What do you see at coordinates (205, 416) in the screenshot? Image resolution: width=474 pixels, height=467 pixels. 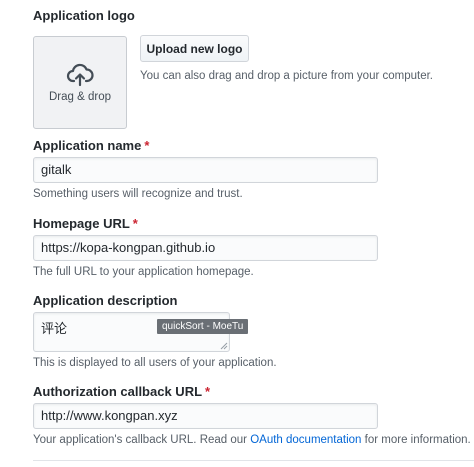 I see `callback-url-input: http://www.kongpan.xyz` at bounding box center [205, 416].